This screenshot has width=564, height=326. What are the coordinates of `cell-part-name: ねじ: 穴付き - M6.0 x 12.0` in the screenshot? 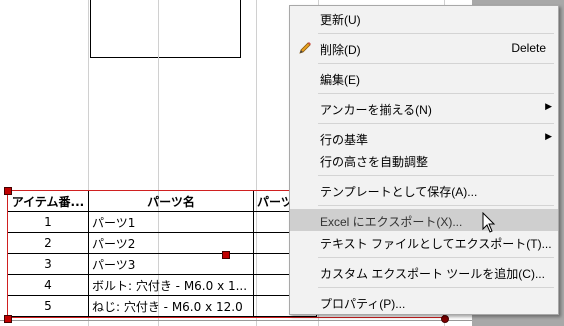 It's located at (171, 306).